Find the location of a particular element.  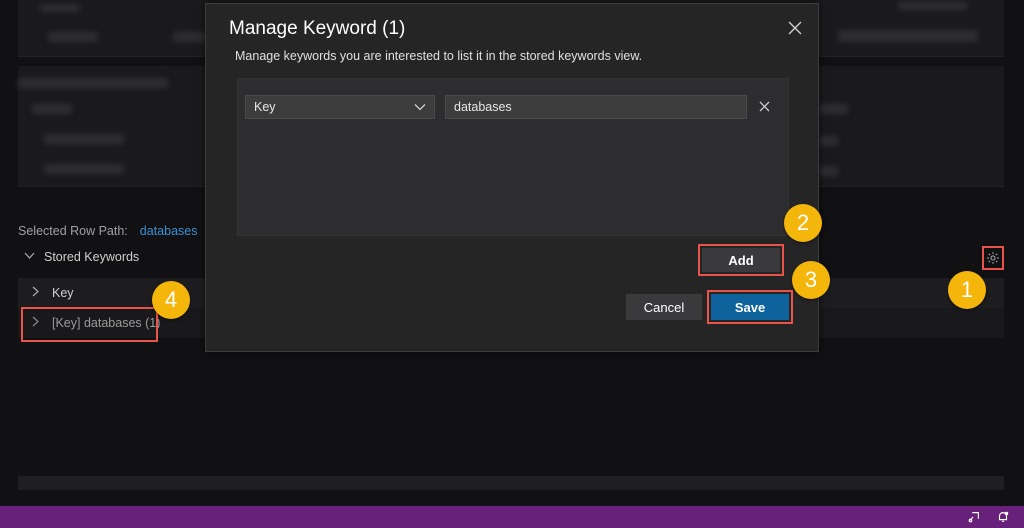

highlight-box-keyword-entry is located at coordinates (89, 324).